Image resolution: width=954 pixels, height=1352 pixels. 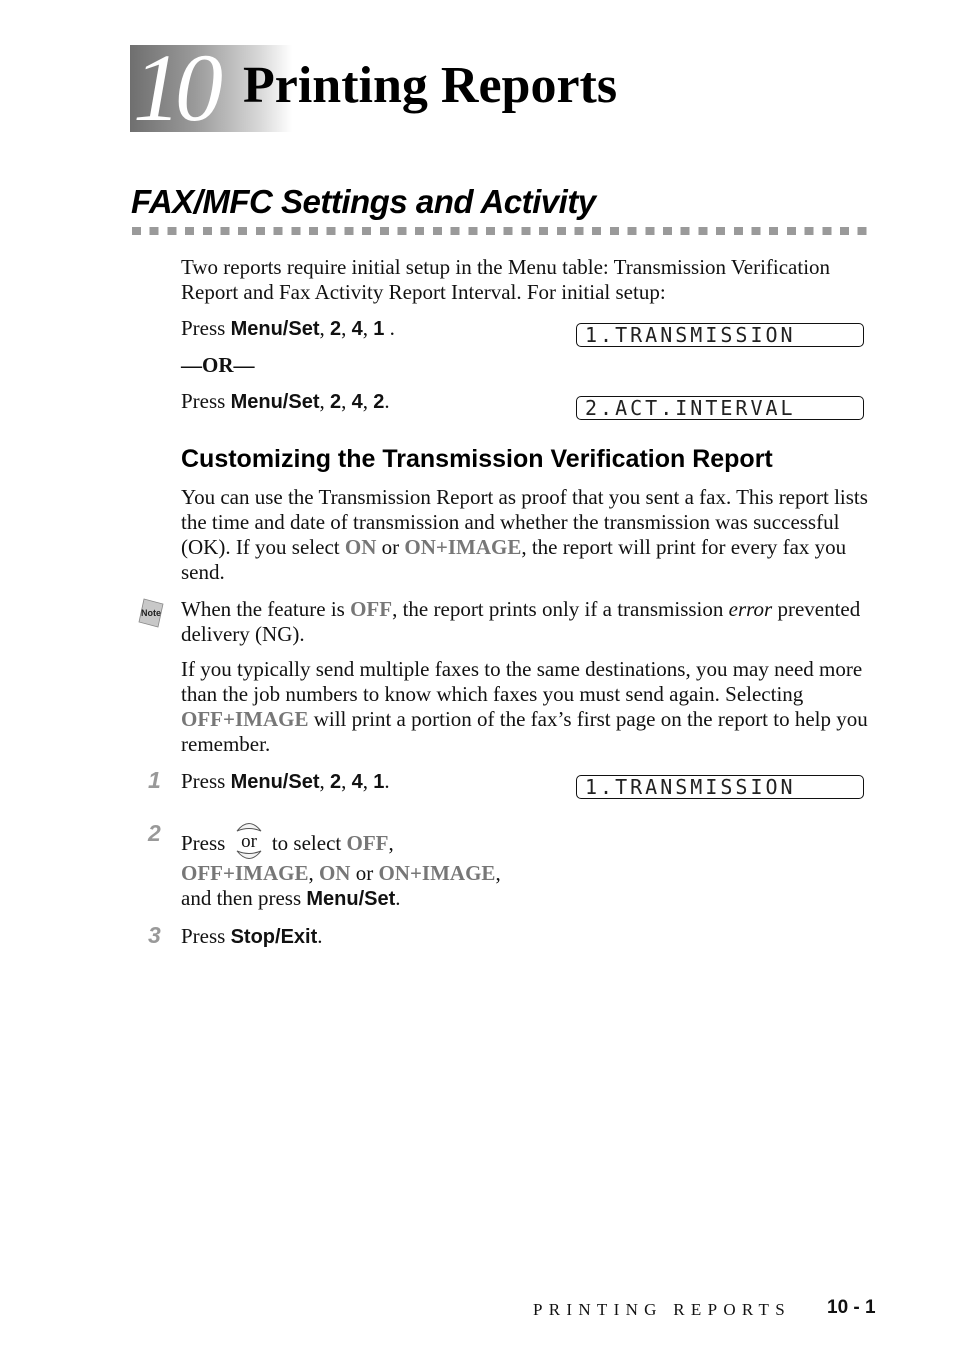 I want to click on text: When the feature is, so click(x=266, y=609).